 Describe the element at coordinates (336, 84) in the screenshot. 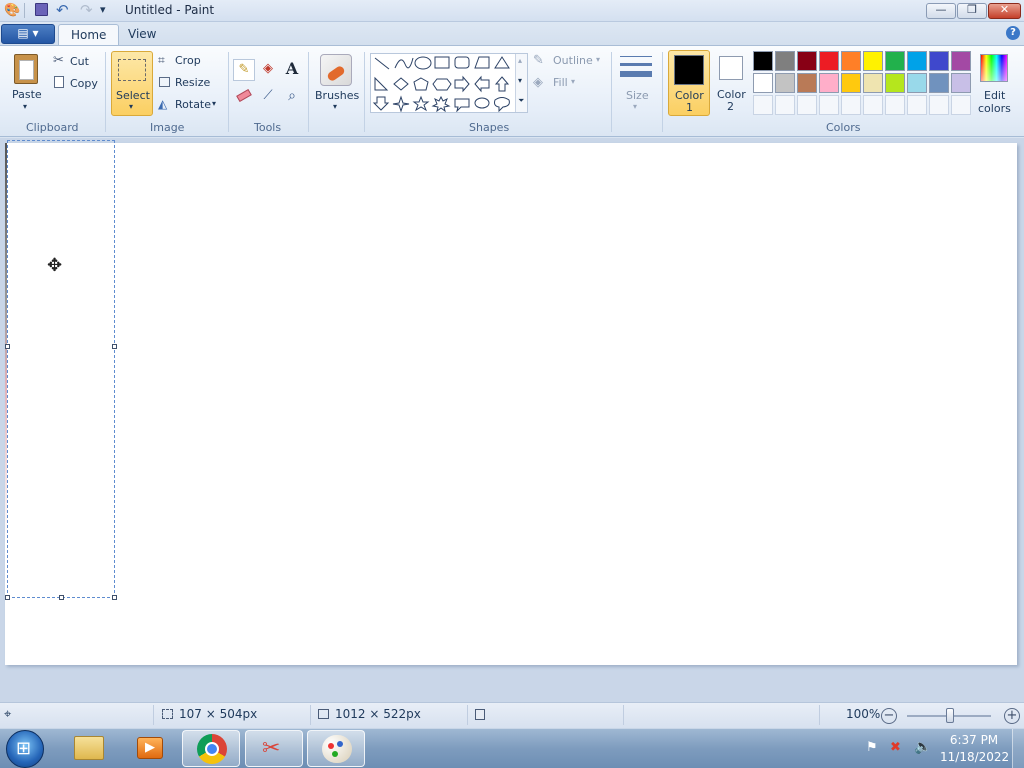

I see `brushes-button: Brushes ▾` at that location.